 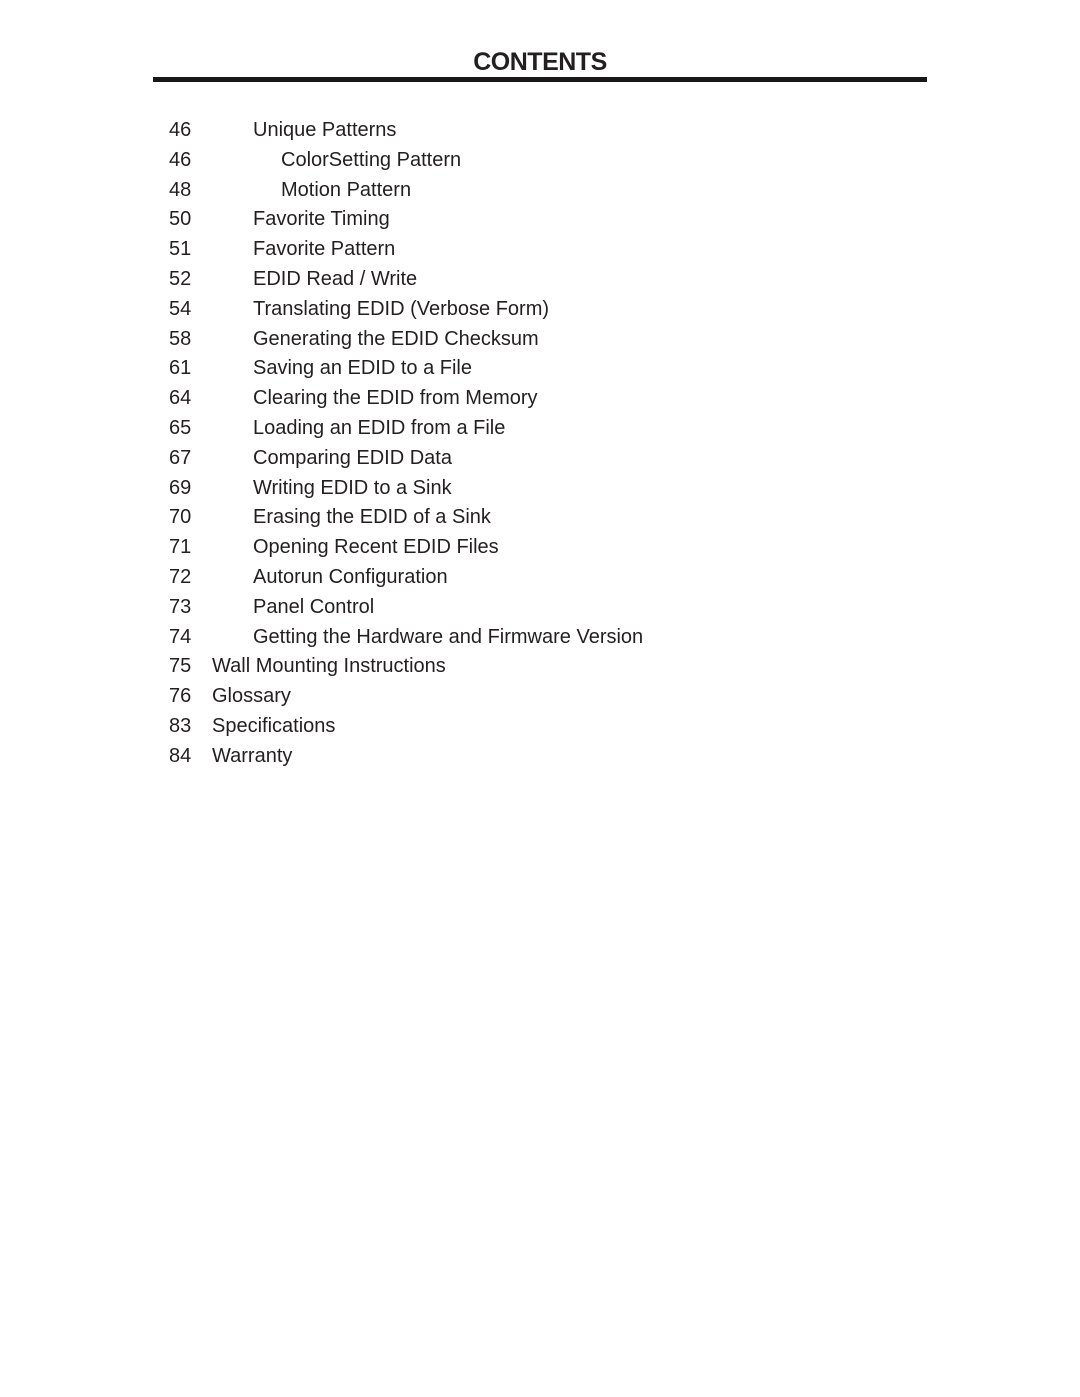 What do you see at coordinates (335, 278) in the screenshot?
I see `toc-entry-title: EDID Read / Write` at bounding box center [335, 278].